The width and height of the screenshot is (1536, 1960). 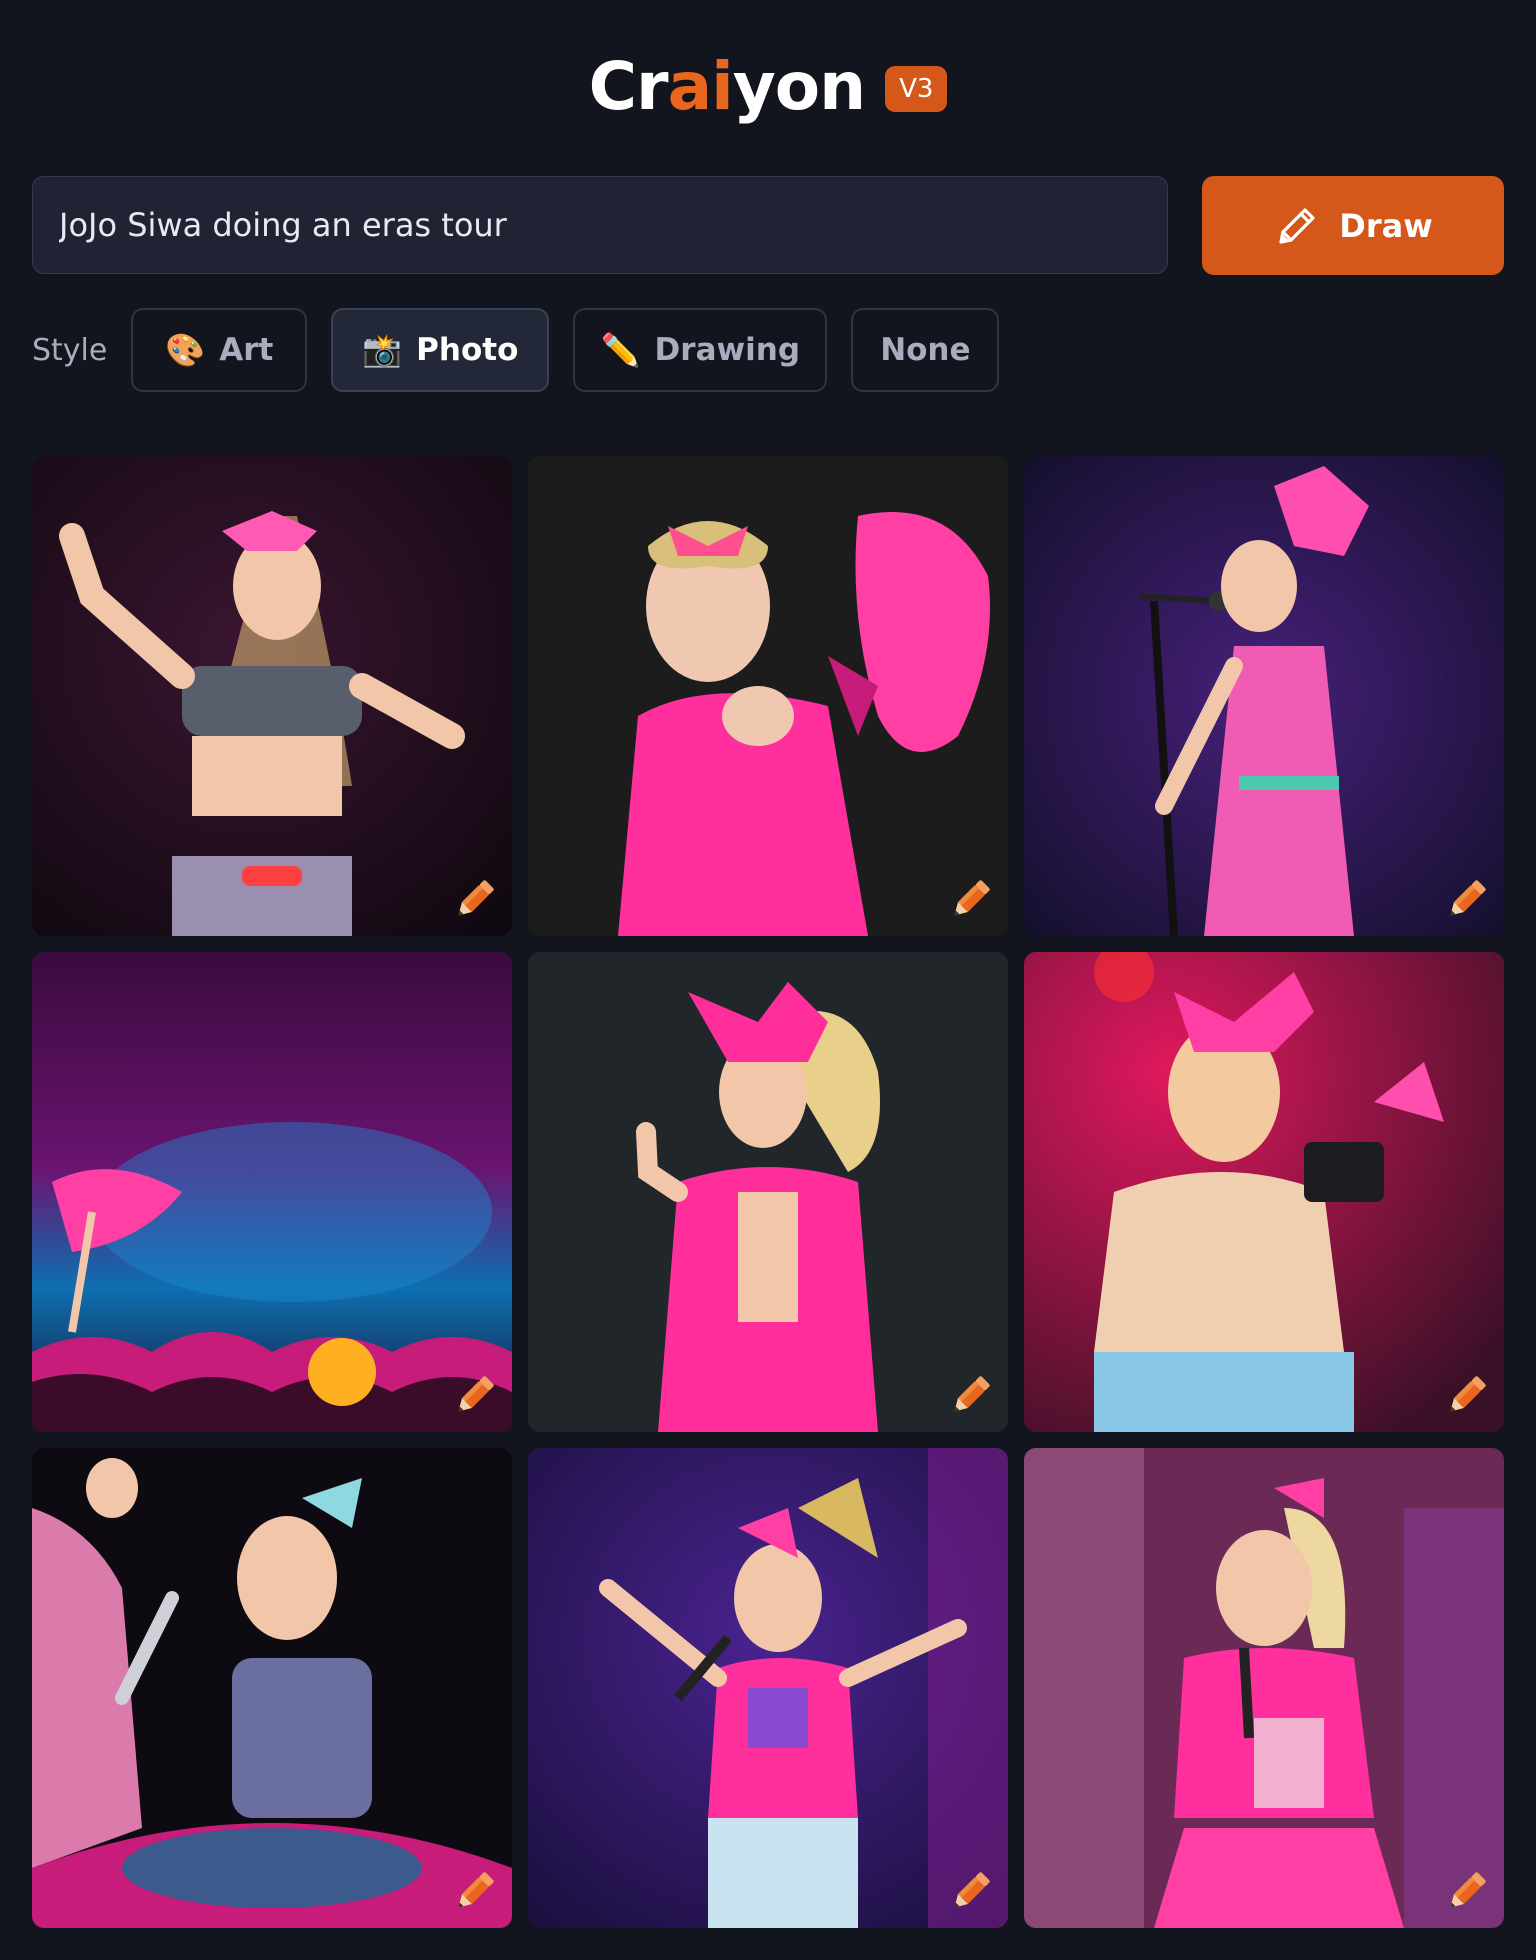 I want to click on pencil-icon, so click(x=1297, y=225).